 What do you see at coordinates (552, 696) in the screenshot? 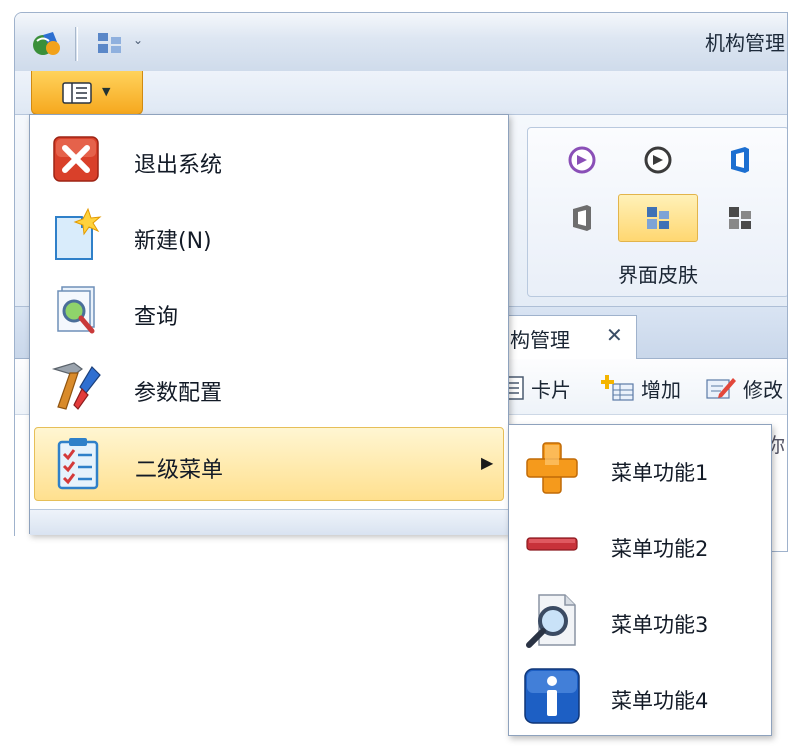
I see `info-icon` at bounding box center [552, 696].